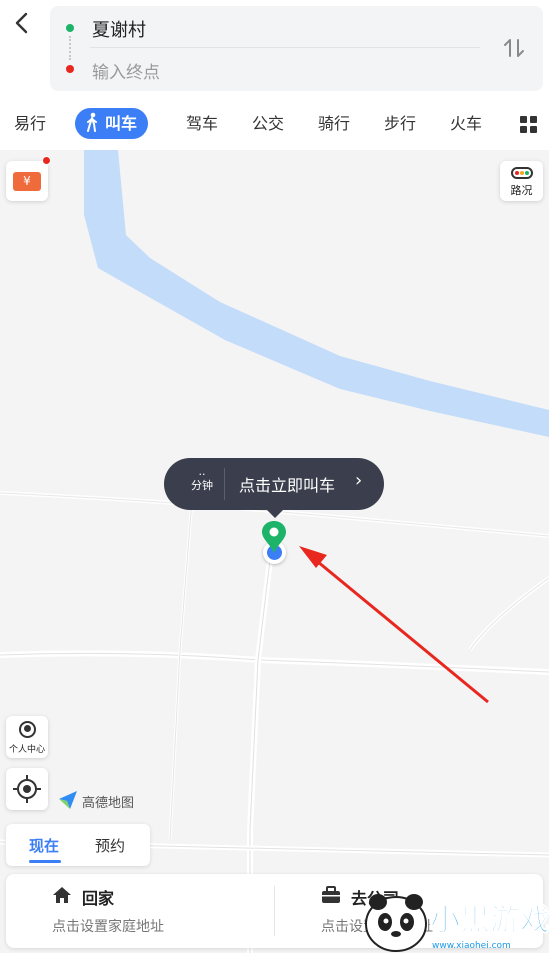 Image resolution: width=549 pixels, height=953 pixels. I want to click on back-button, so click(22, 24).